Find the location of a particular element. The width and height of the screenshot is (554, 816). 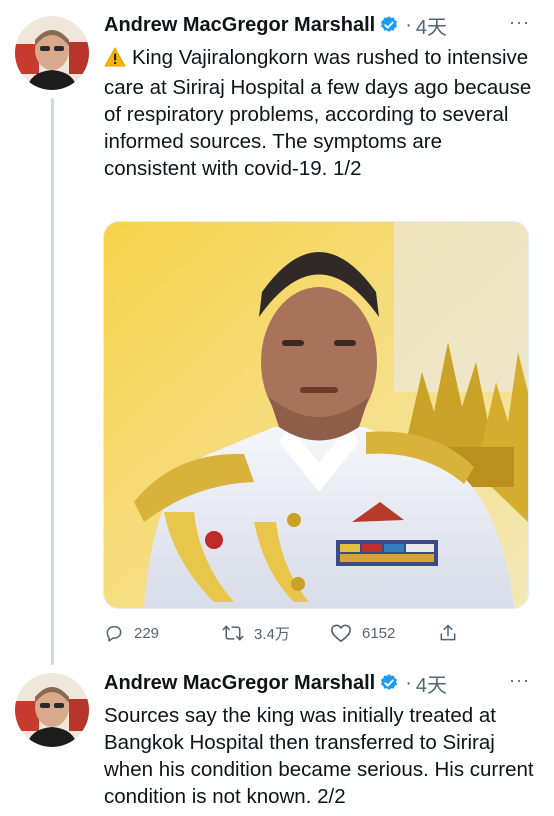

thread-connector-line is located at coordinates (52, 381).